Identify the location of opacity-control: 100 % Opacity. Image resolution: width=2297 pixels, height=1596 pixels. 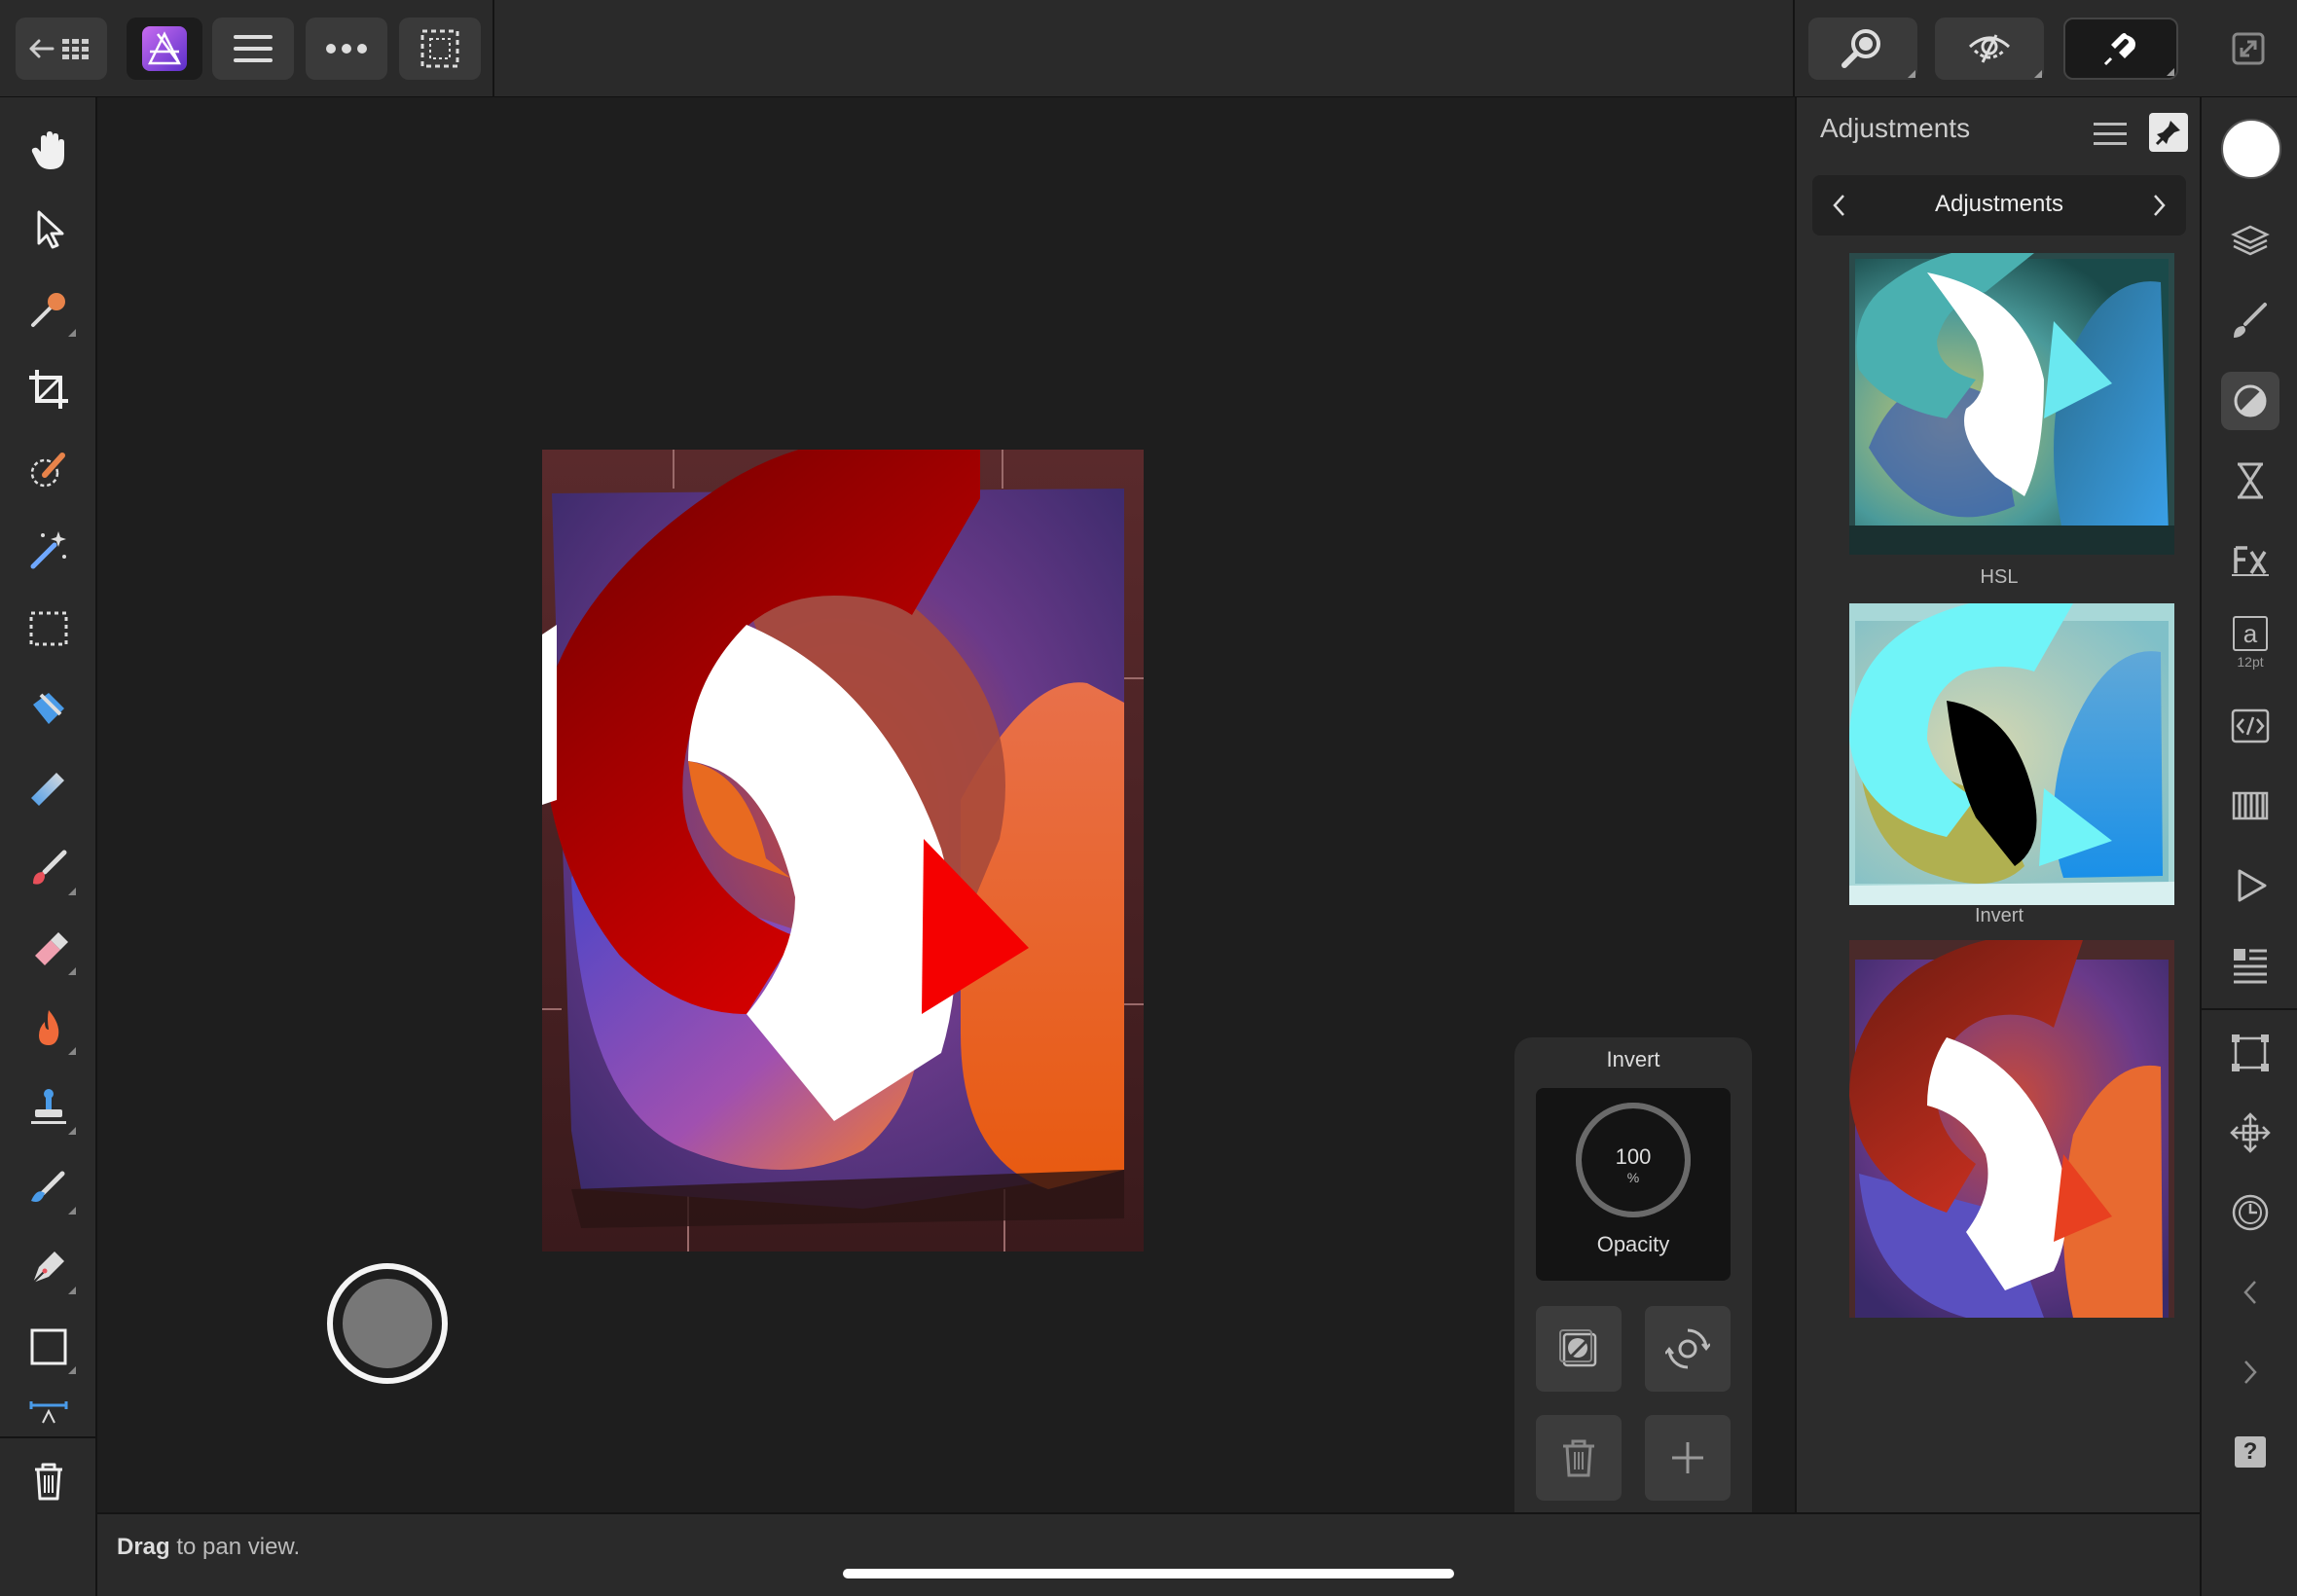
(1634, 1184).